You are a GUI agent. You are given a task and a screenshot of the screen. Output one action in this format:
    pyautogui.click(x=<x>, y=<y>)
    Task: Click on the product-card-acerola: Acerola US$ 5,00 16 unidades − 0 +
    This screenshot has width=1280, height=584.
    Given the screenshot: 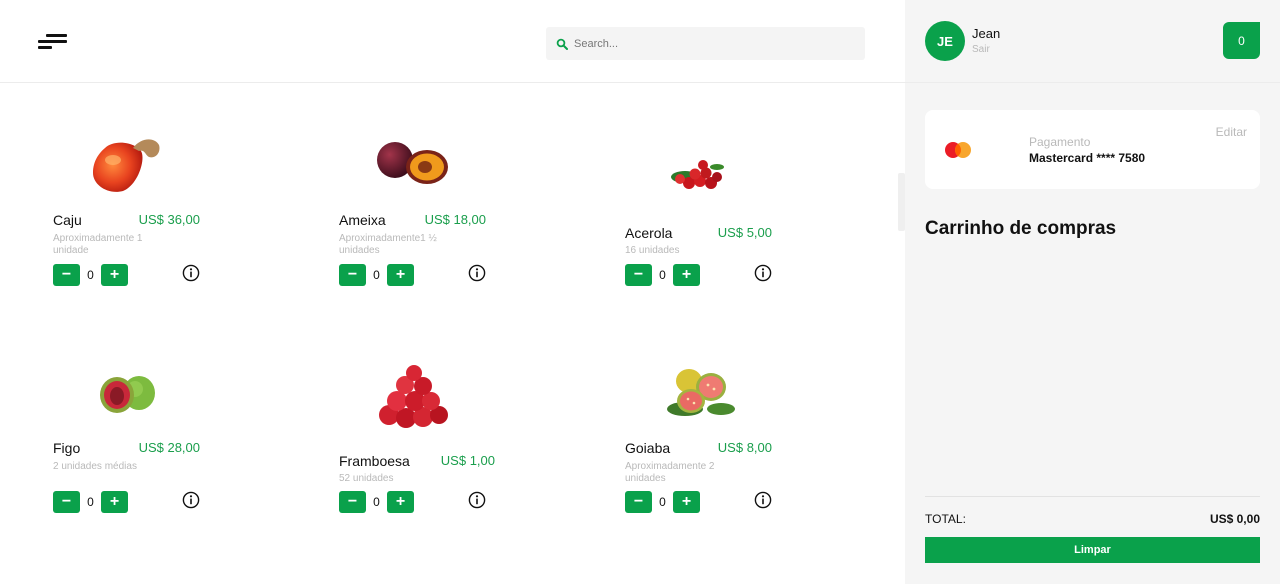 What is the action you would take?
    pyautogui.click(x=700, y=215)
    